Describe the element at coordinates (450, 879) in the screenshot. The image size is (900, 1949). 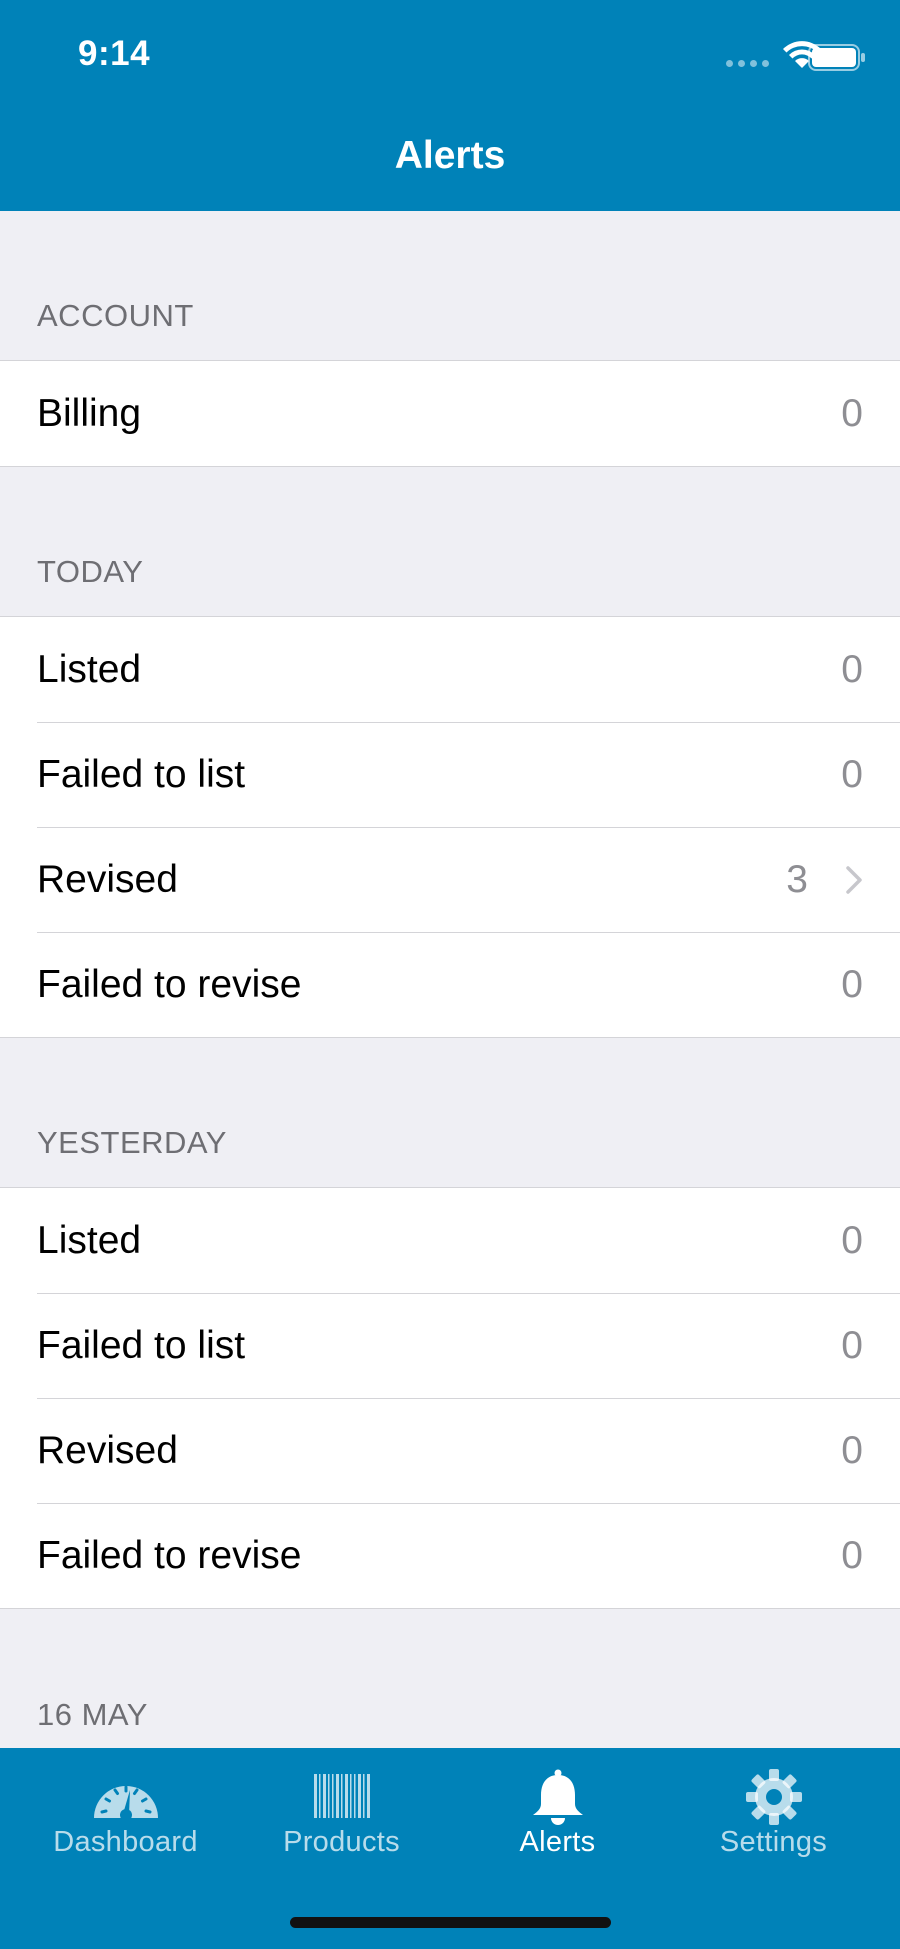
I see `list-item-today-revised: Revised 3` at that location.